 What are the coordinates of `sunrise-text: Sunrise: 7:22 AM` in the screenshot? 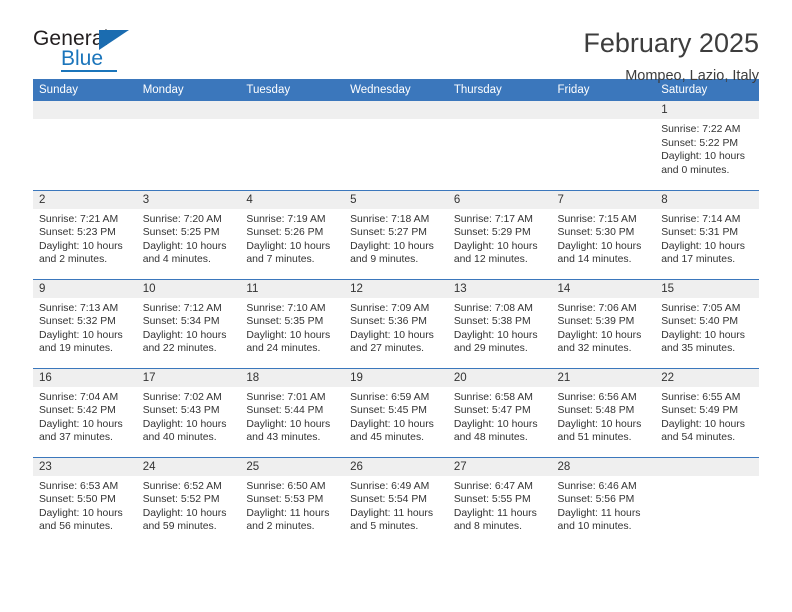 It's located at (701, 129).